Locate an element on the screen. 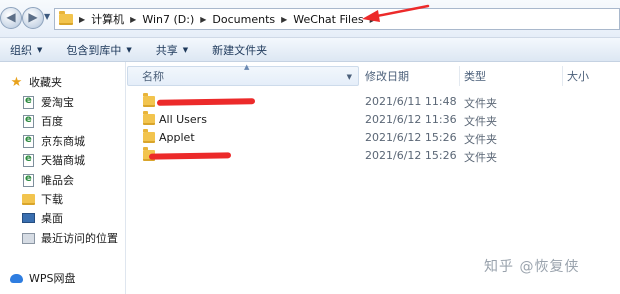  command-bar: 组织 ▼ 包含到库中 ▼ 共享 ▼ 新建文件夹 is located at coordinates (310, 50).